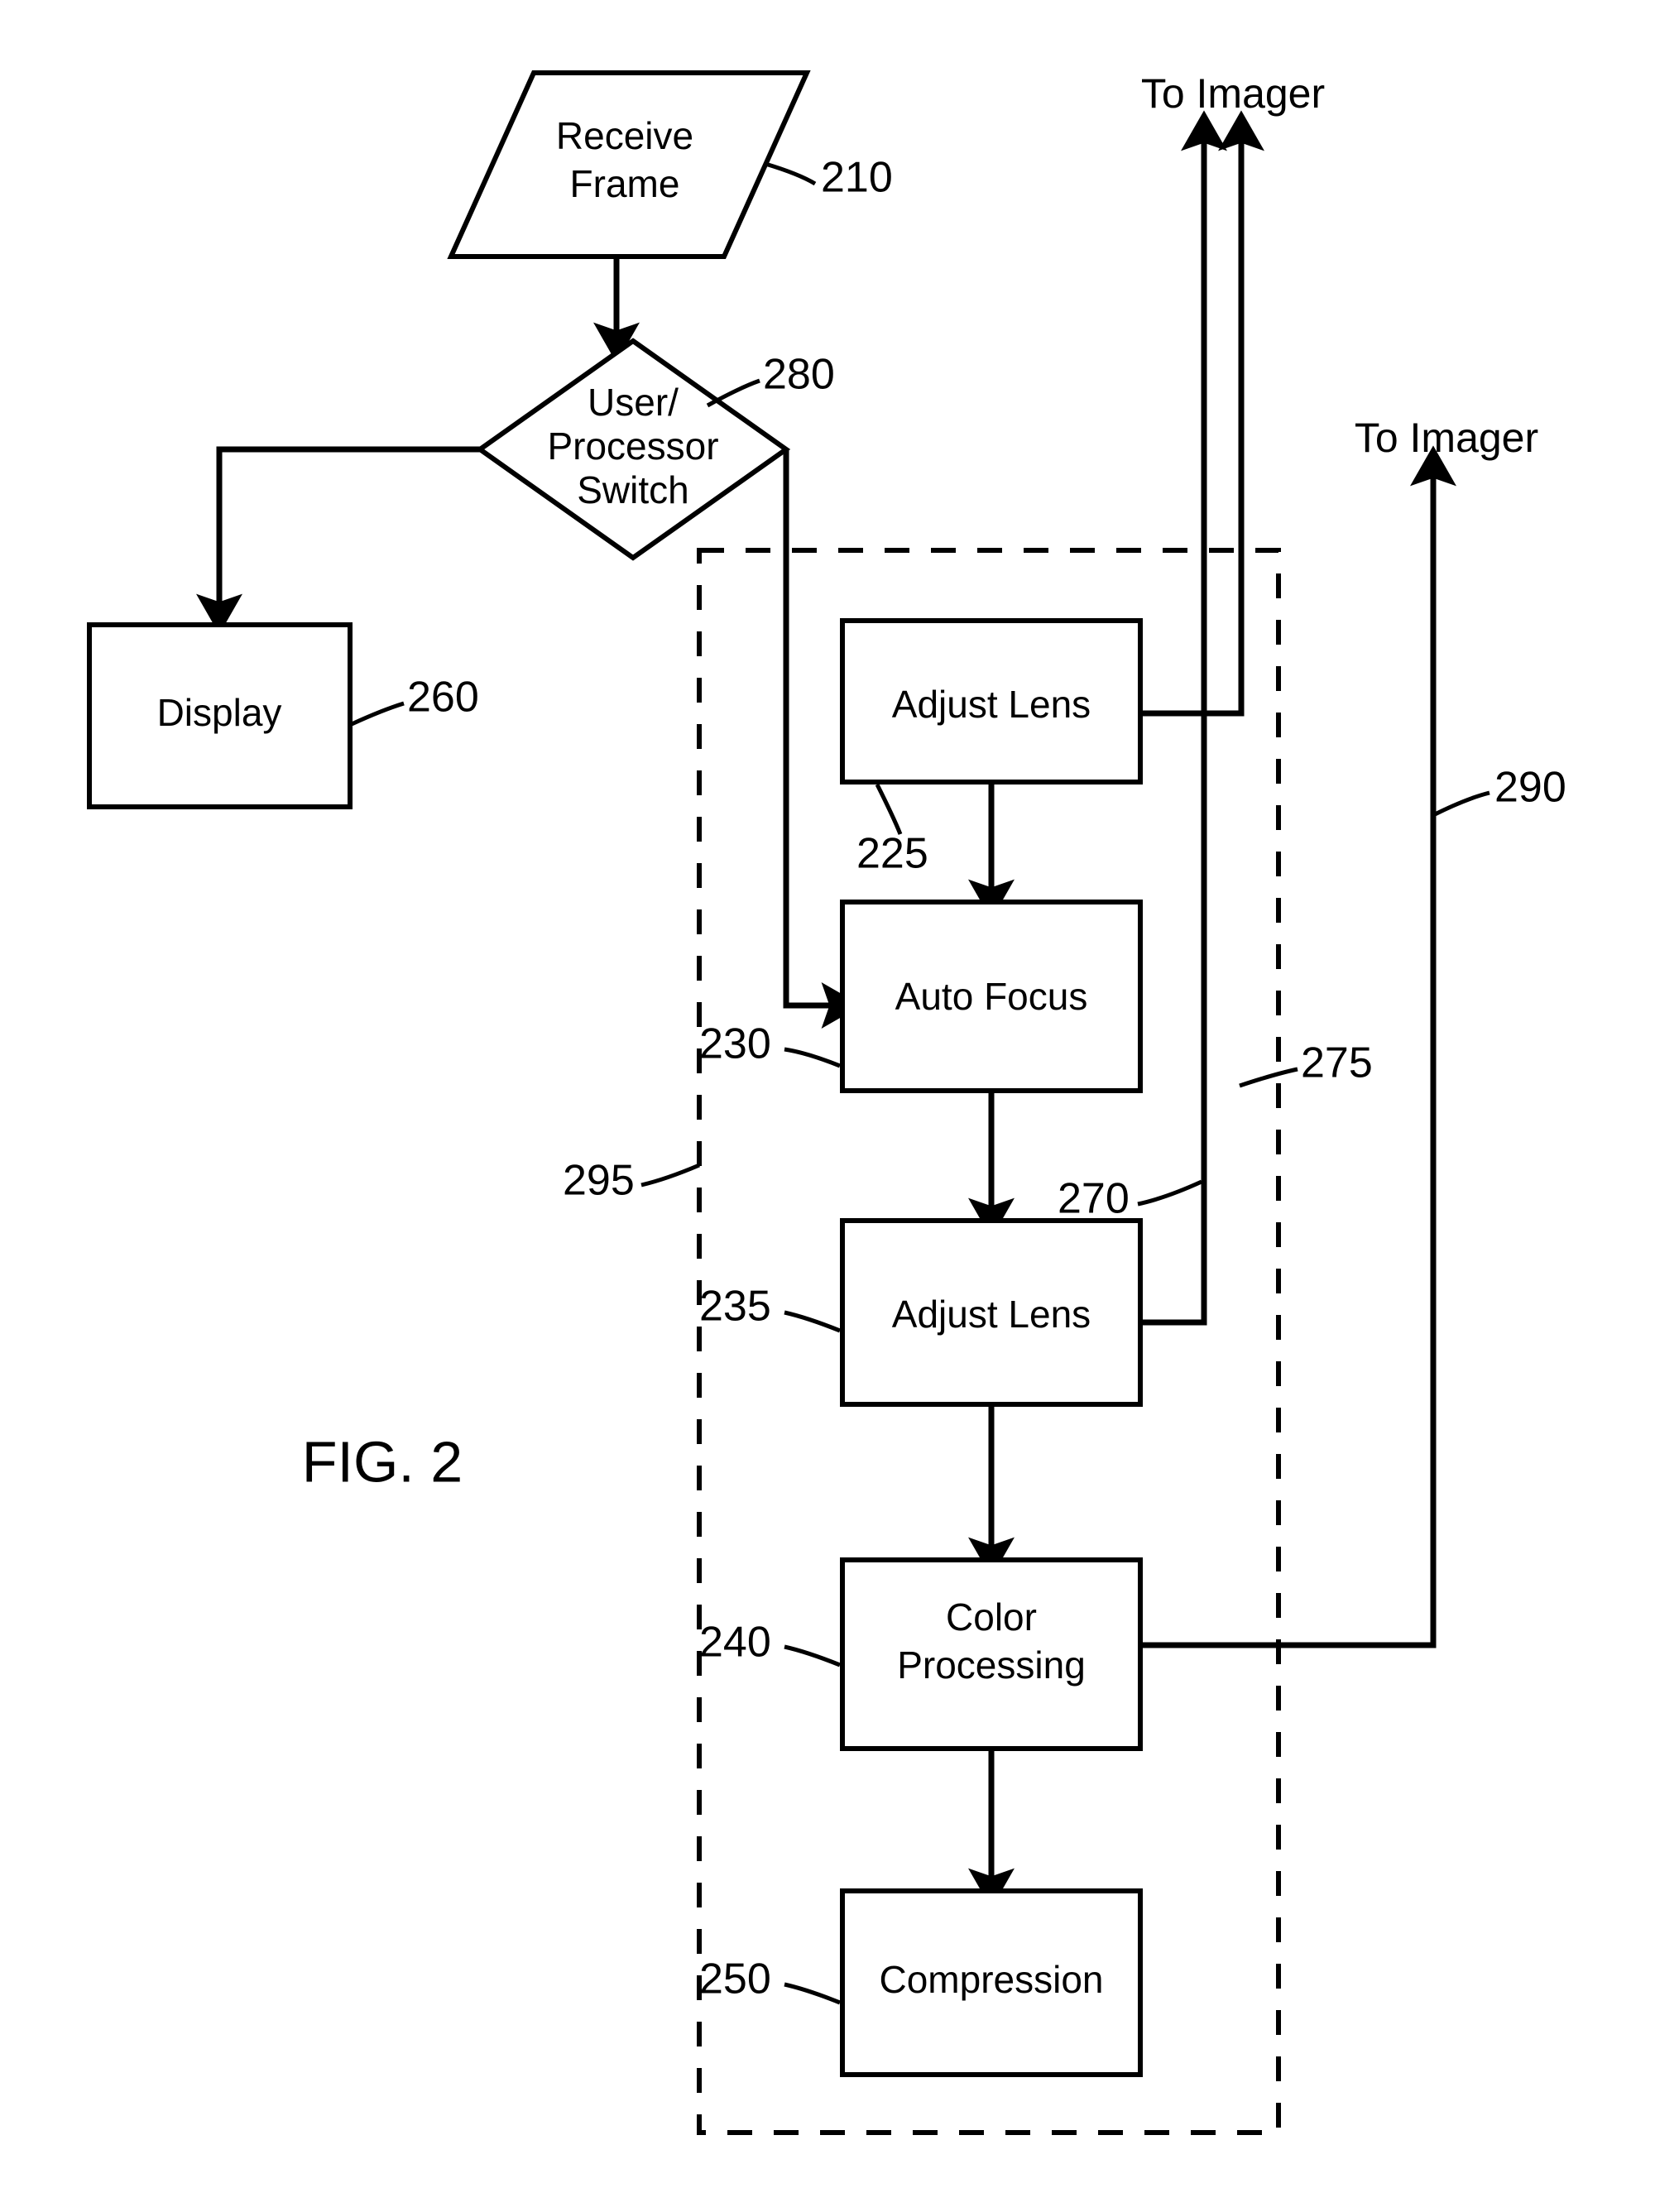  Describe the element at coordinates (892, 854) in the screenshot. I see `ref-225: 225` at that location.